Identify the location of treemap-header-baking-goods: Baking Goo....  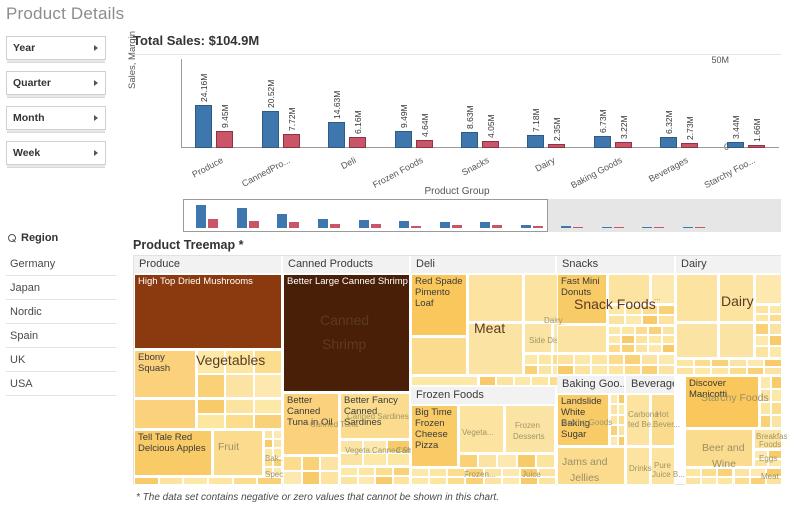
(591, 384).